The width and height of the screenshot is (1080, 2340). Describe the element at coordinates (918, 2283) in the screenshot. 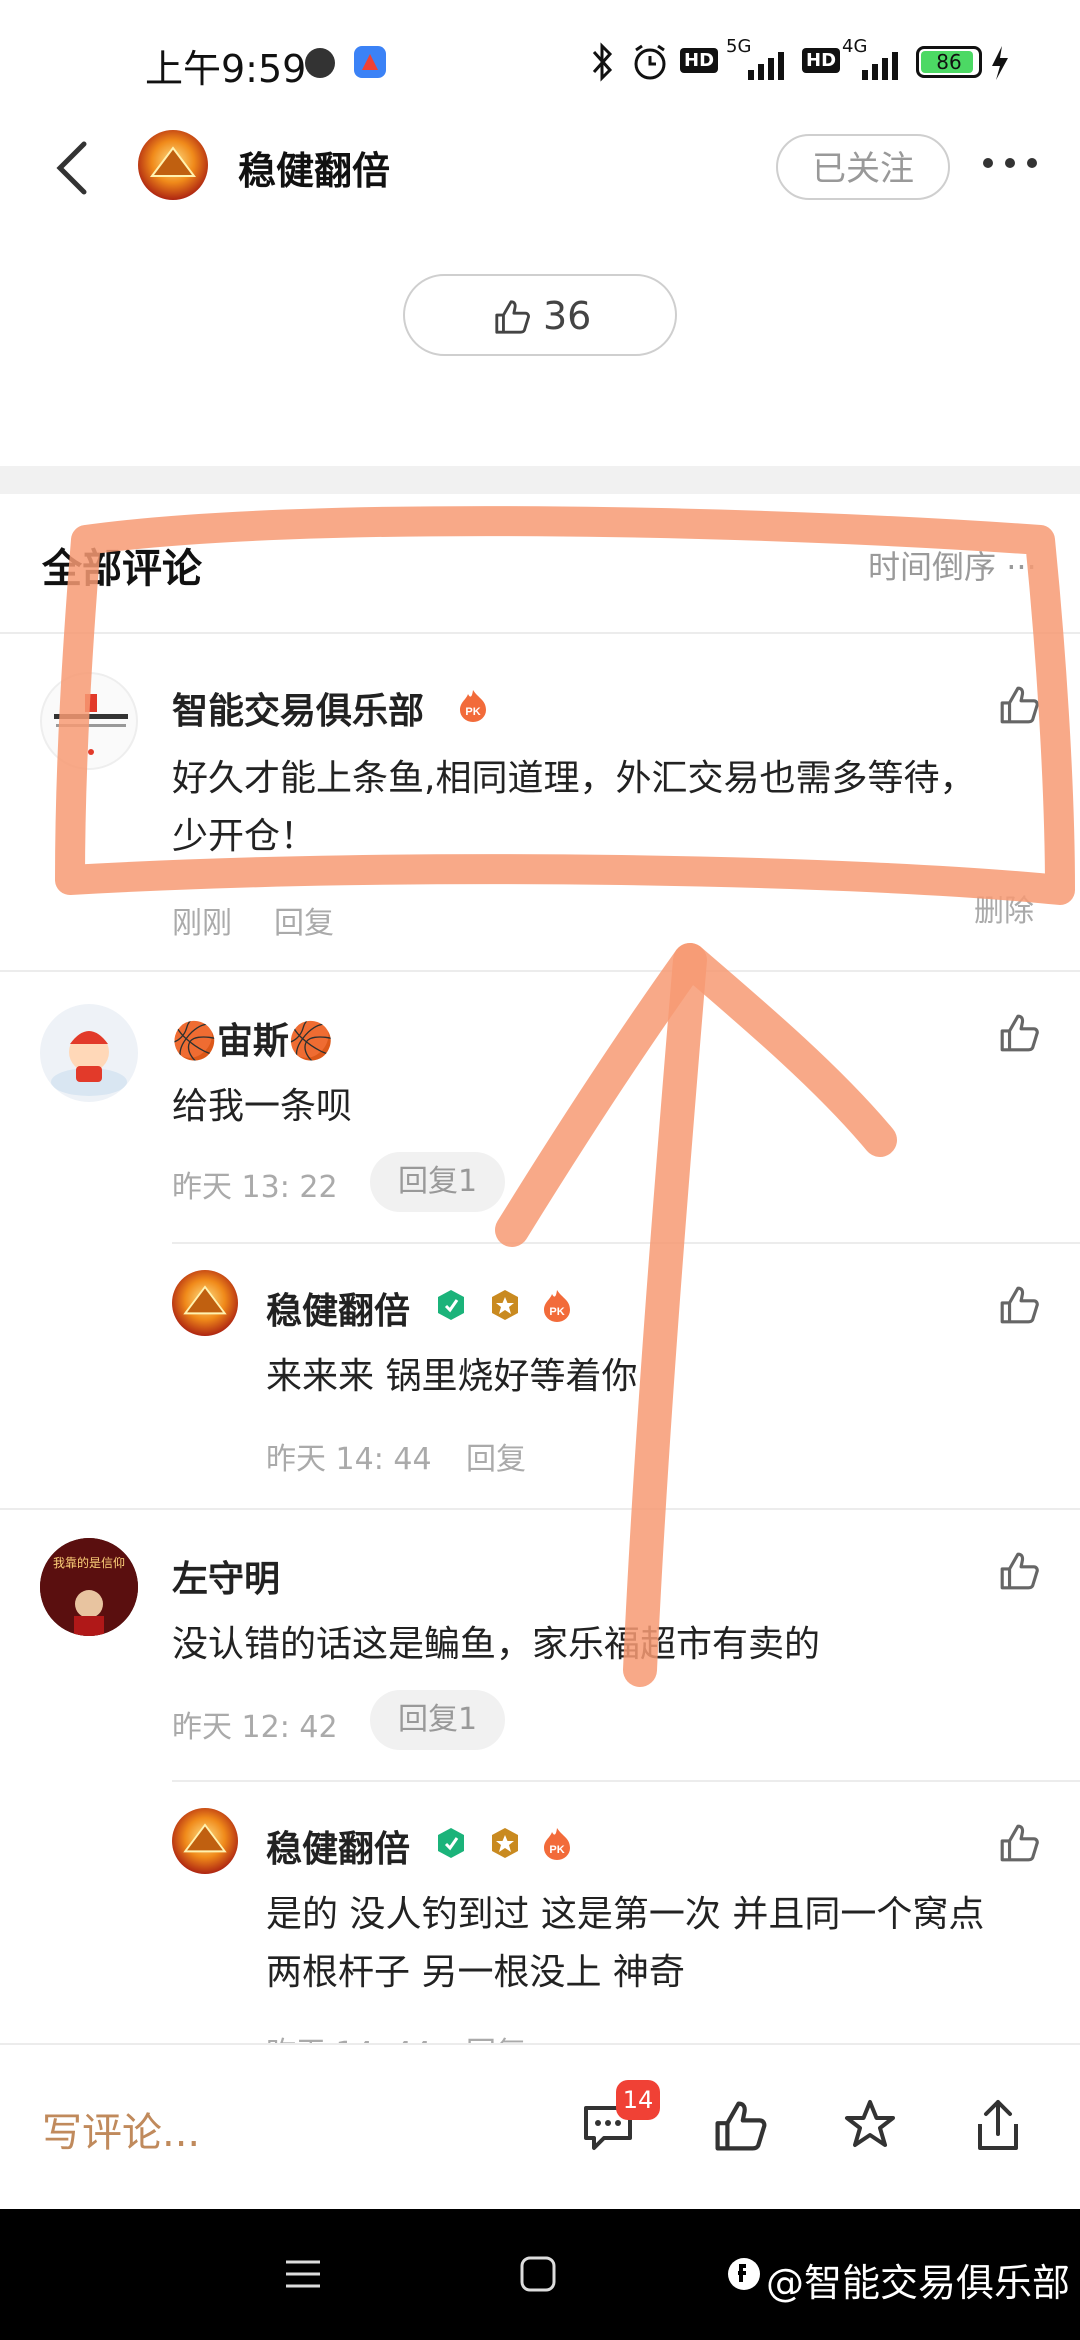

I see `watermark-label: @智能交易俱乐部` at that location.